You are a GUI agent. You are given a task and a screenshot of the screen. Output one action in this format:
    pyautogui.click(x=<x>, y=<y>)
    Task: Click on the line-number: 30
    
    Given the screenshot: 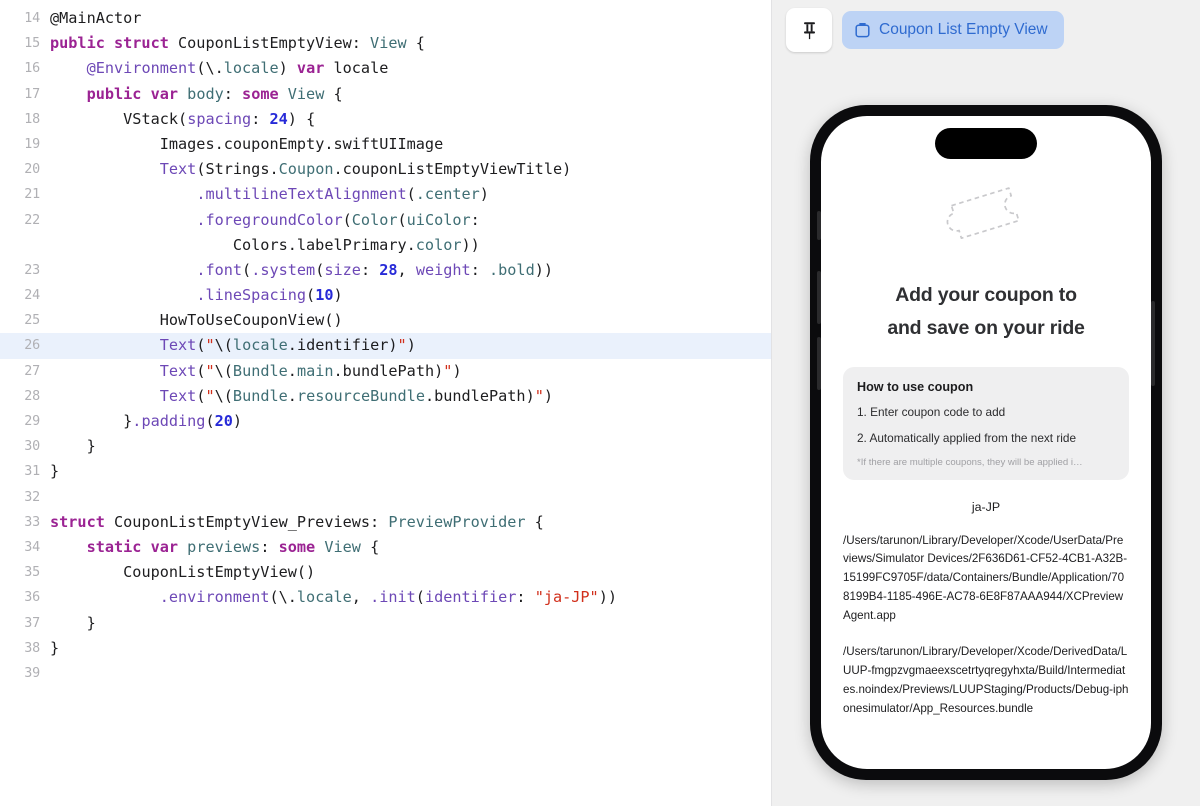 What is the action you would take?
    pyautogui.click(x=32, y=447)
    